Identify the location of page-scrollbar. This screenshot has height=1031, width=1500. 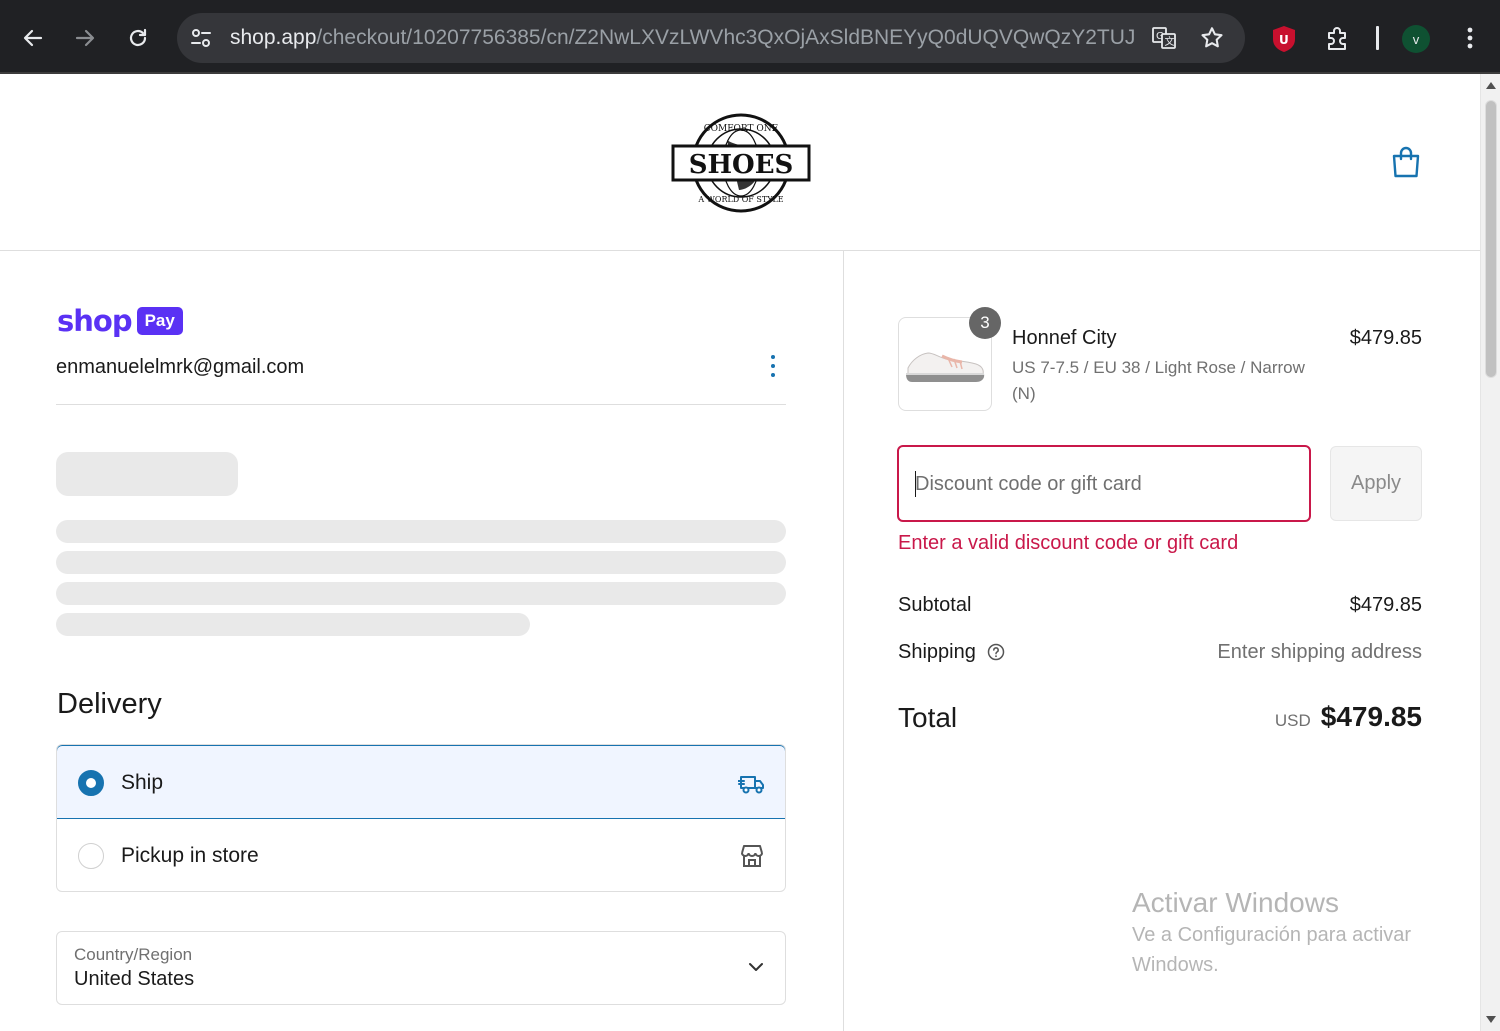
(1490, 552).